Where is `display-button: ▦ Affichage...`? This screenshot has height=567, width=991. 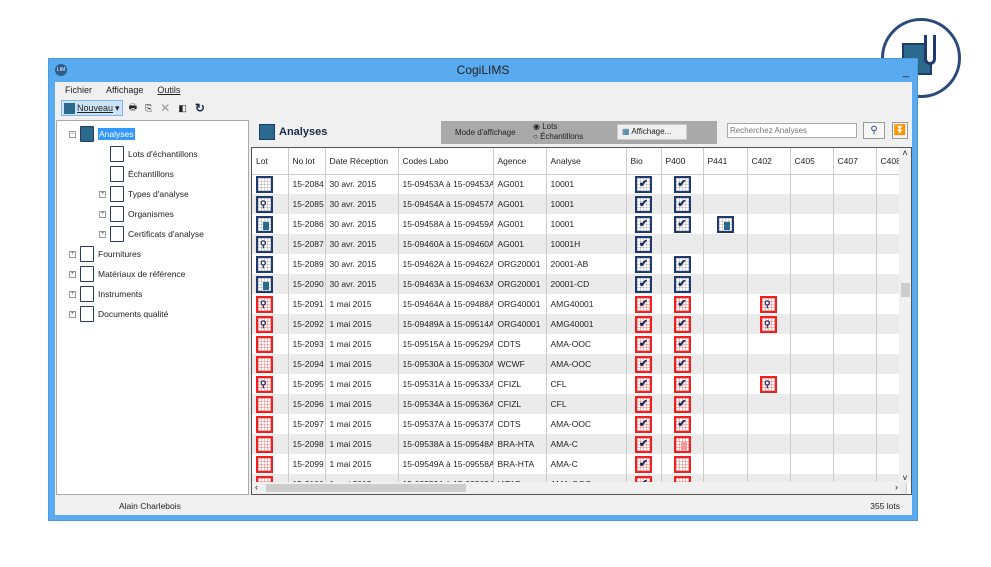
display-button: ▦ Affichage... is located at coordinates (652, 132).